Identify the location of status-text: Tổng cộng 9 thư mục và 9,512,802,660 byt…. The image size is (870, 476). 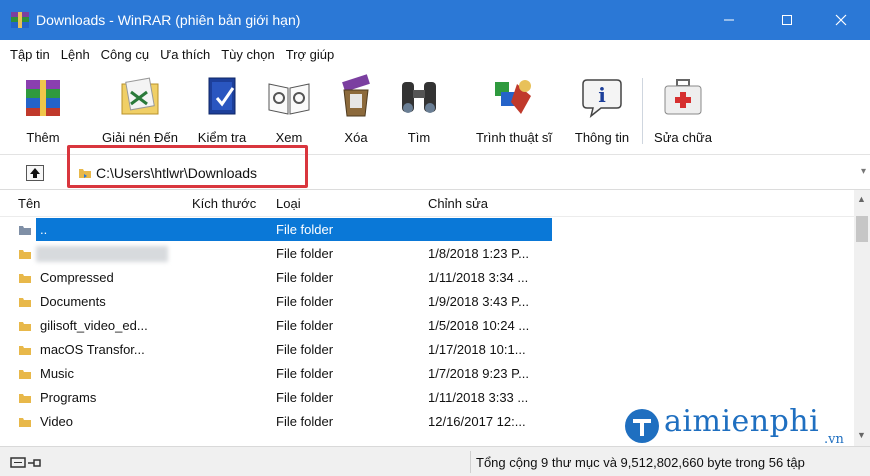
(640, 462).